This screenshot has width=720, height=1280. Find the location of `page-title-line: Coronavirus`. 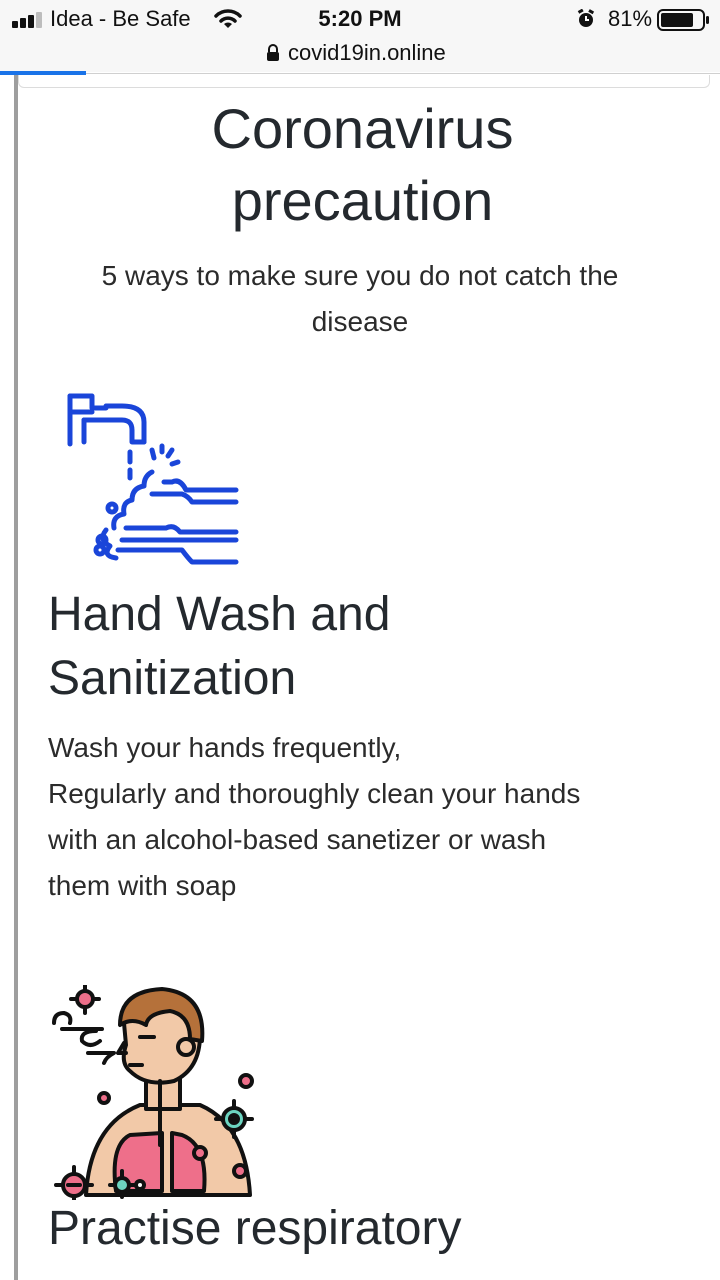

page-title-line: Coronavirus is located at coordinates (362, 128).